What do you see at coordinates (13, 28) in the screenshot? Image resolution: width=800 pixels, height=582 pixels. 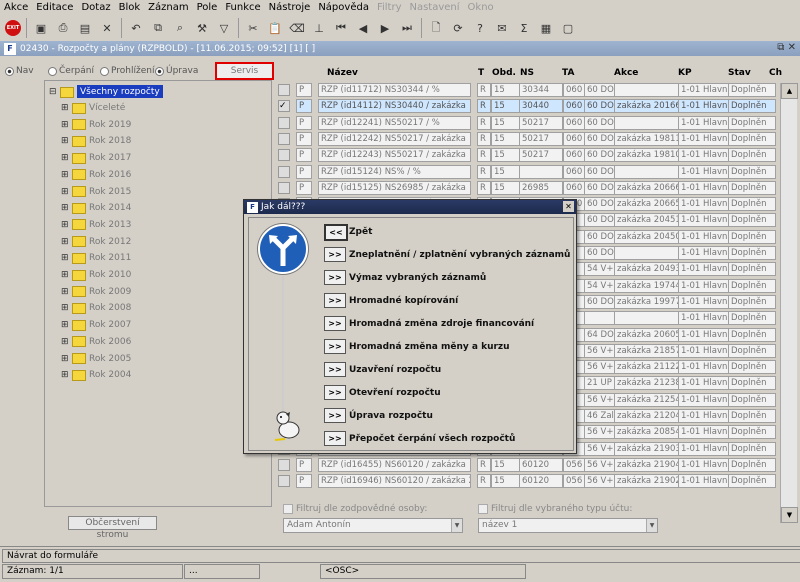 I see `exit-button: EXIT` at bounding box center [13, 28].